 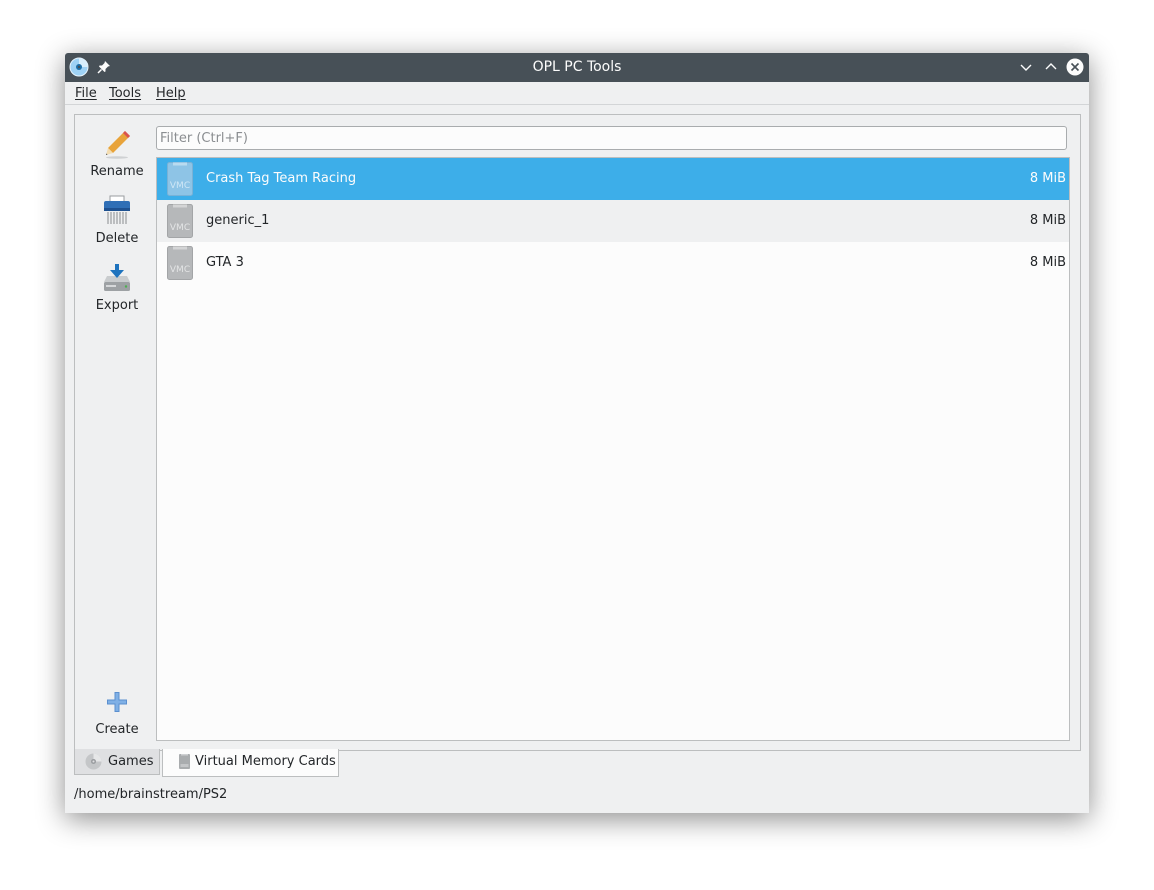 I want to click on tab-games: Games, so click(x=117, y=762).